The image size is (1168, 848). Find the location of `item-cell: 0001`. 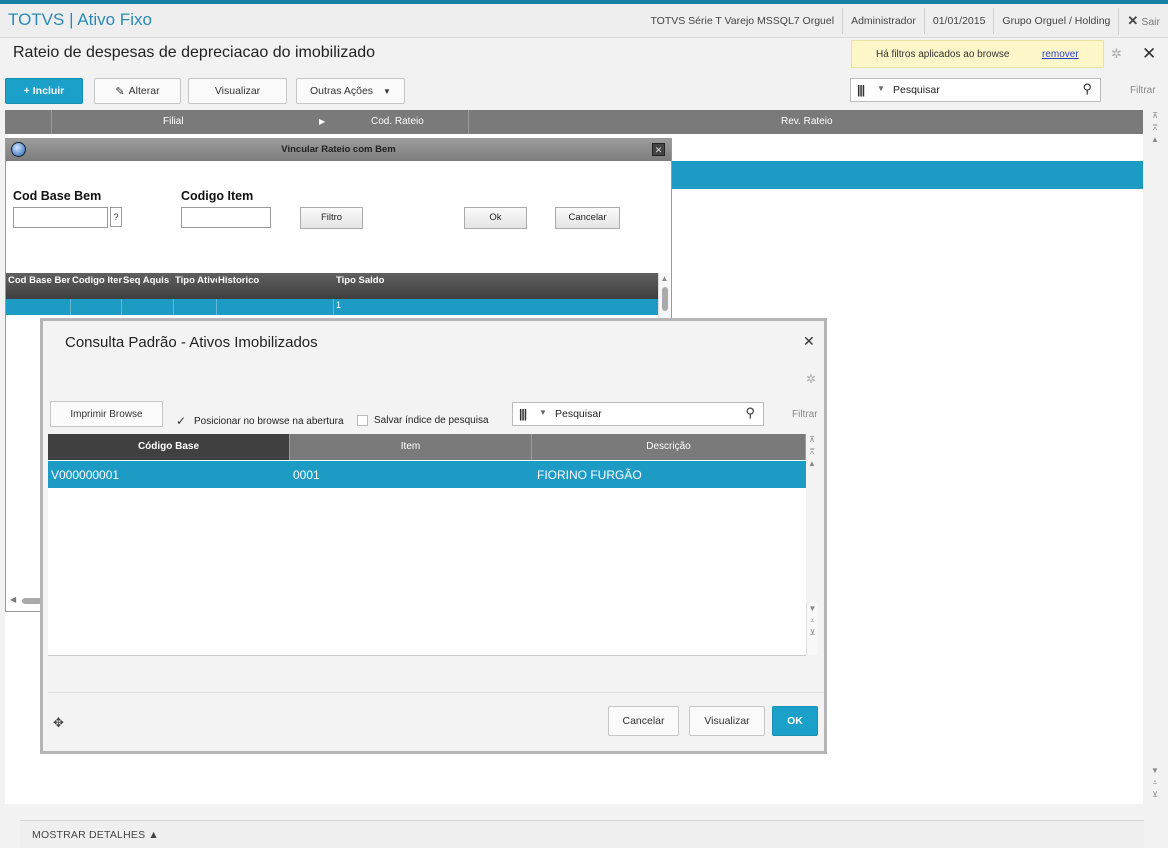

item-cell: 0001 is located at coordinates (306, 475).